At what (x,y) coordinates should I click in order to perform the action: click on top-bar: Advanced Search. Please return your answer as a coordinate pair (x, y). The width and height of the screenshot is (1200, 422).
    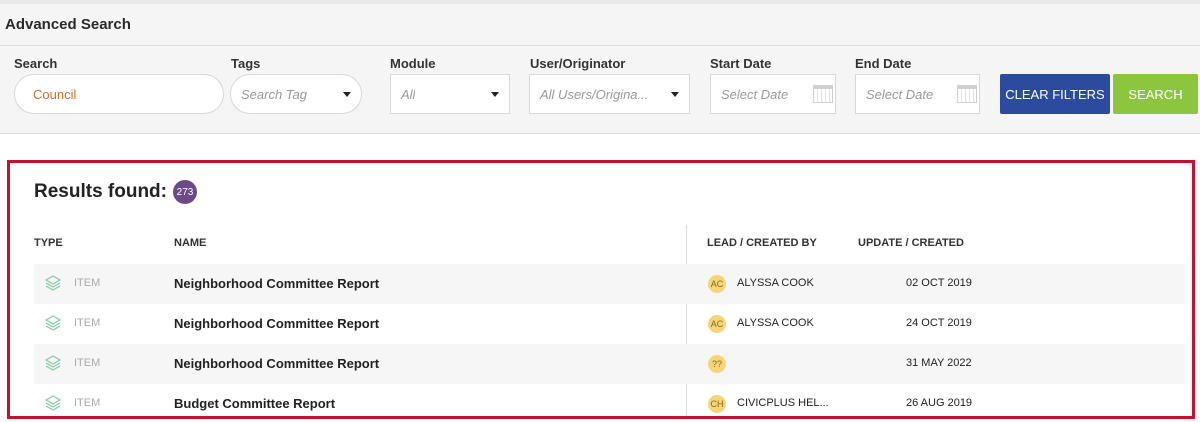
    Looking at the image, I should click on (600, 23).